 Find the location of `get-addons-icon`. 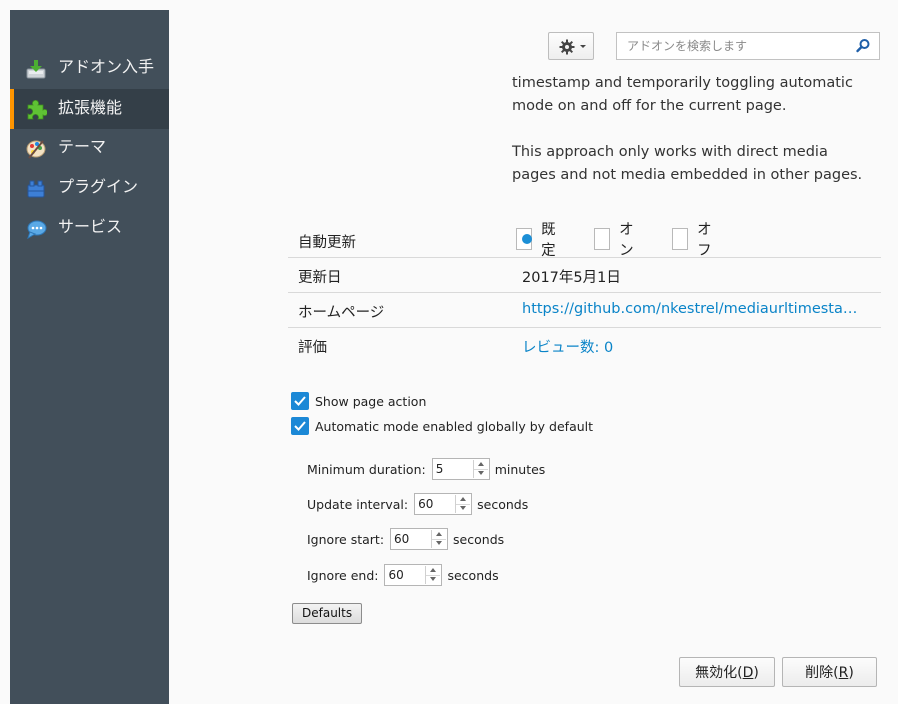

get-addons-icon is located at coordinates (36, 69).